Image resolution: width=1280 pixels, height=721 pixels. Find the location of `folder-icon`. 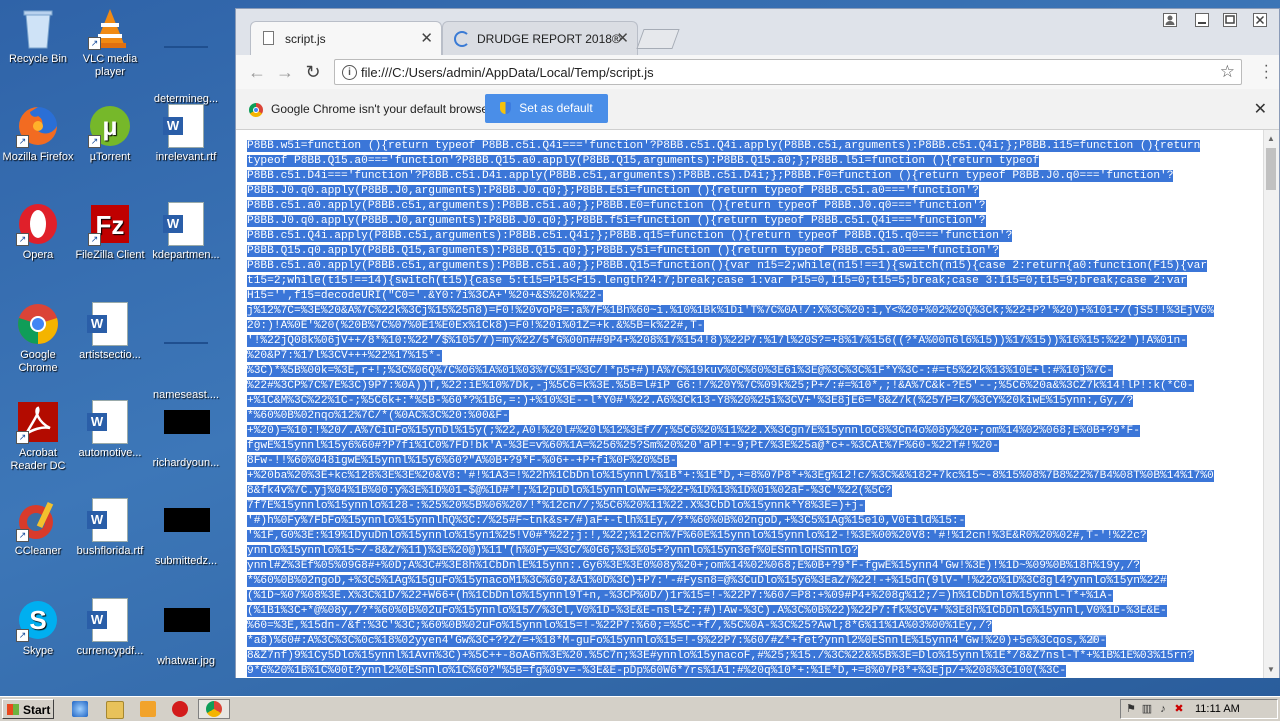

folder-icon is located at coordinates (115, 710).